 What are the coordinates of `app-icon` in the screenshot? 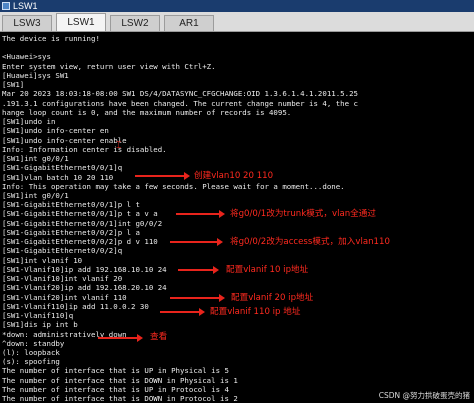 It's located at (6, 6).